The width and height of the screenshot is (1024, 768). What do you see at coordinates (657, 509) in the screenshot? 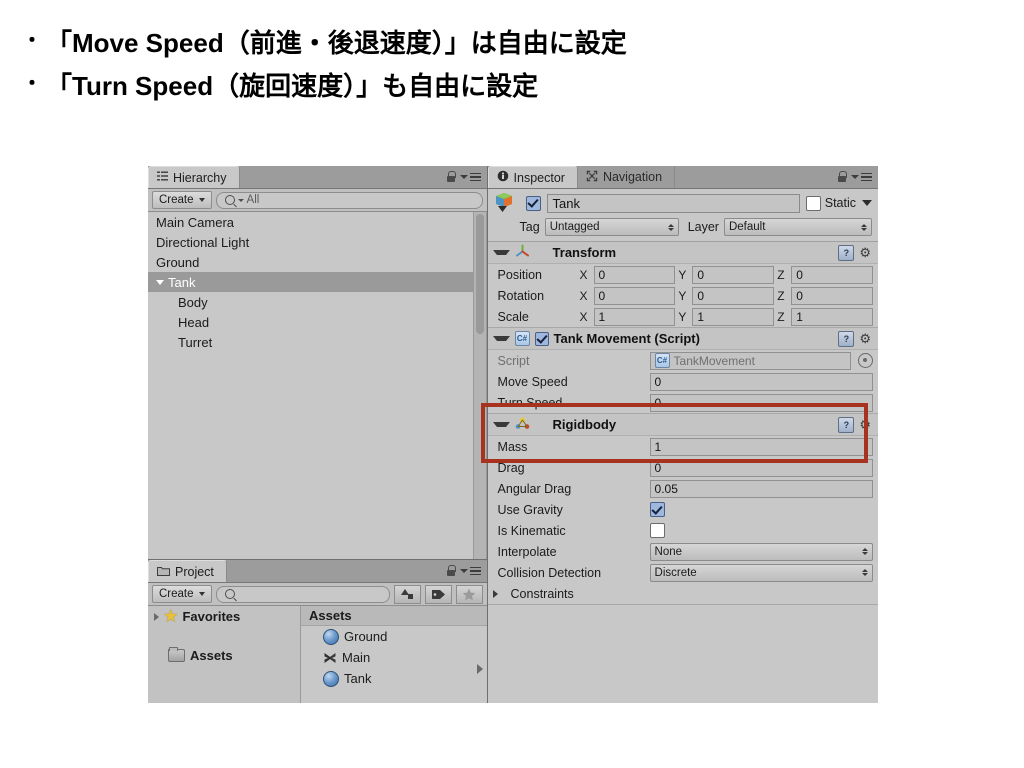
I see `use-gravity-checkbox` at bounding box center [657, 509].